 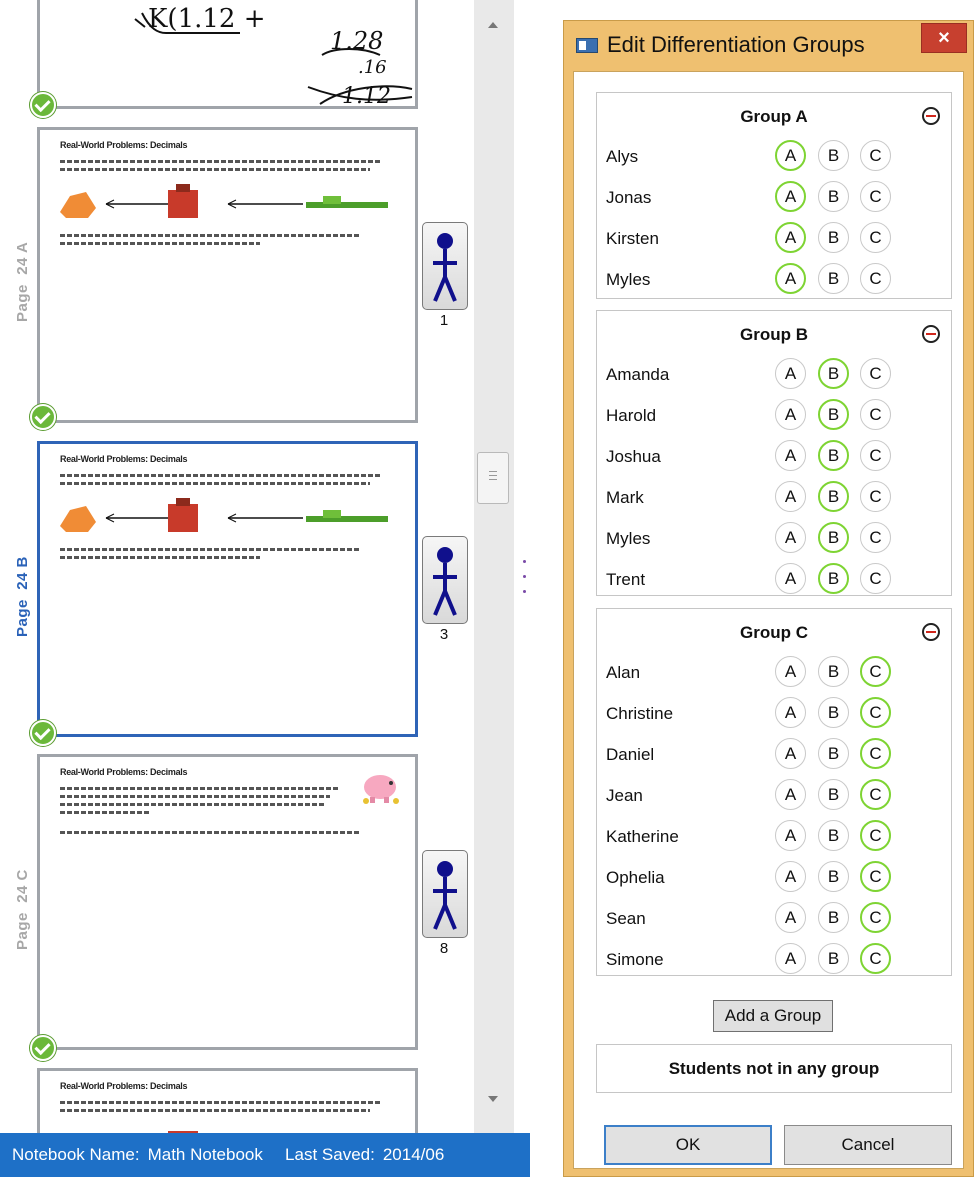 I want to click on student-count: 3, so click(x=444, y=634).